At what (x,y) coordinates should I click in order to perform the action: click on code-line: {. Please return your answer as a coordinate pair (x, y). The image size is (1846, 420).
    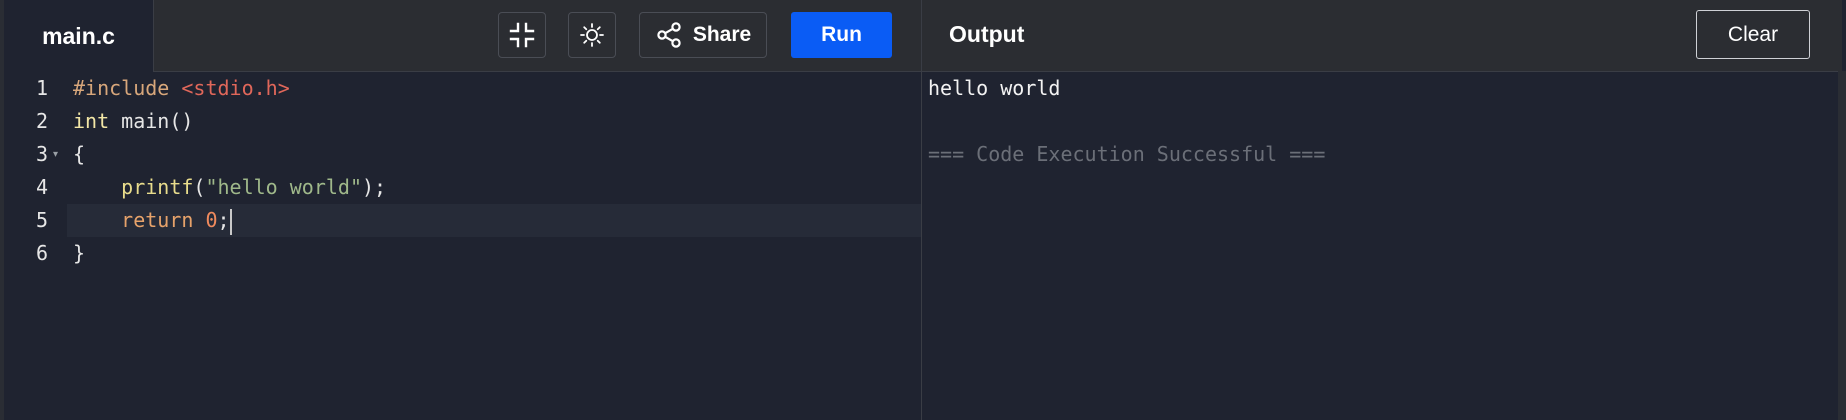
    Looking at the image, I should click on (462, 154).